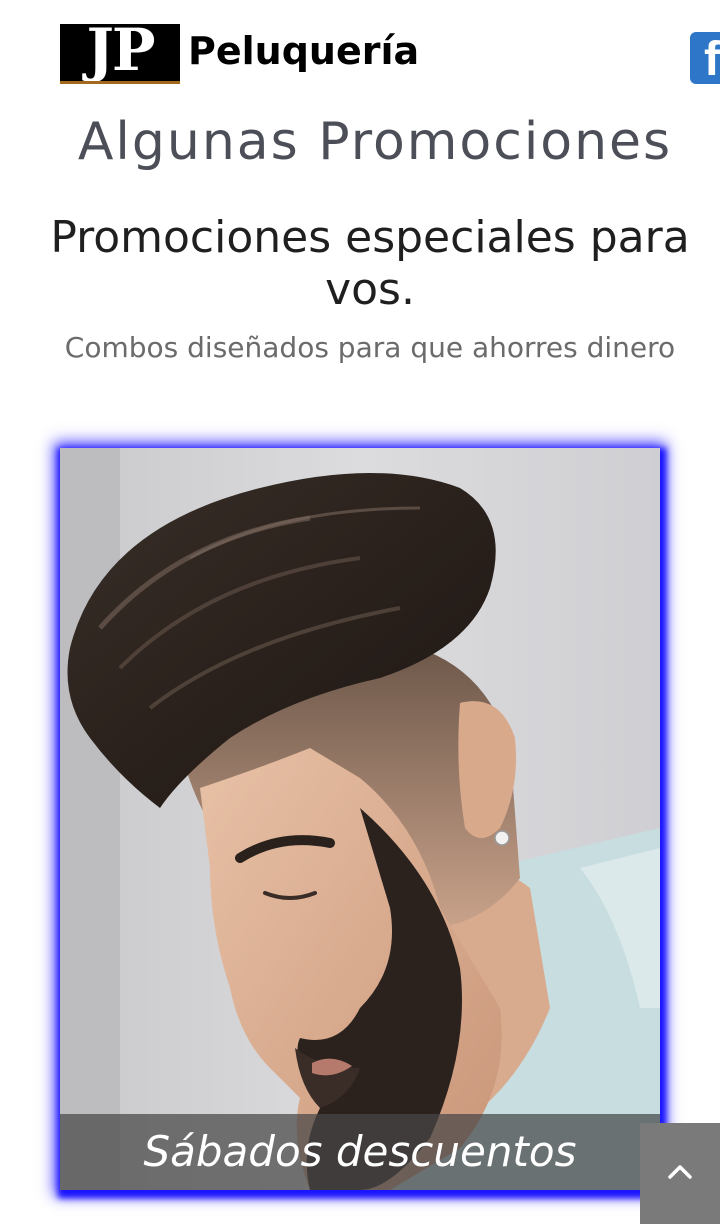 The height and width of the screenshot is (1224, 720). What do you see at coordinates (375, 142) in the screenshot?
I see `page-title: Algunas Promociones` at bounding box center [375, 142].